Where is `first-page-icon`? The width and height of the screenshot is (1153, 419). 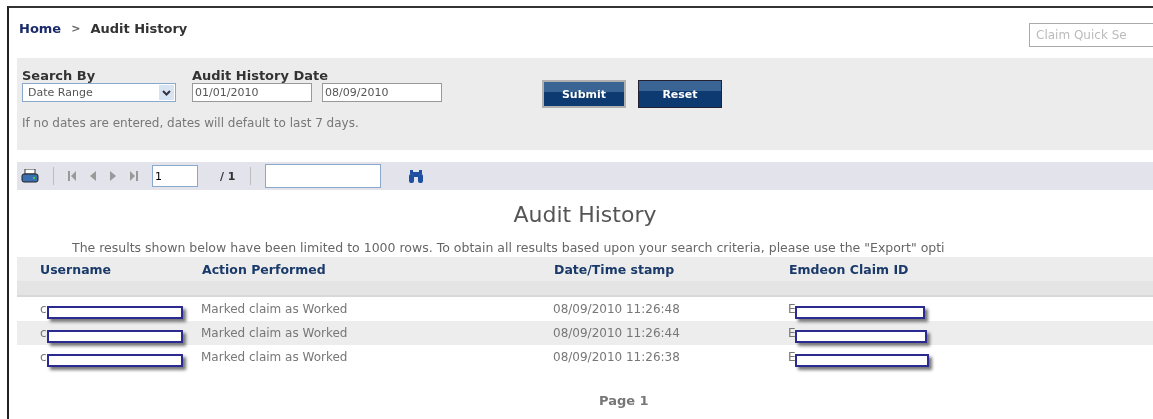 first-page-icon is located at coordinates (72, 176).